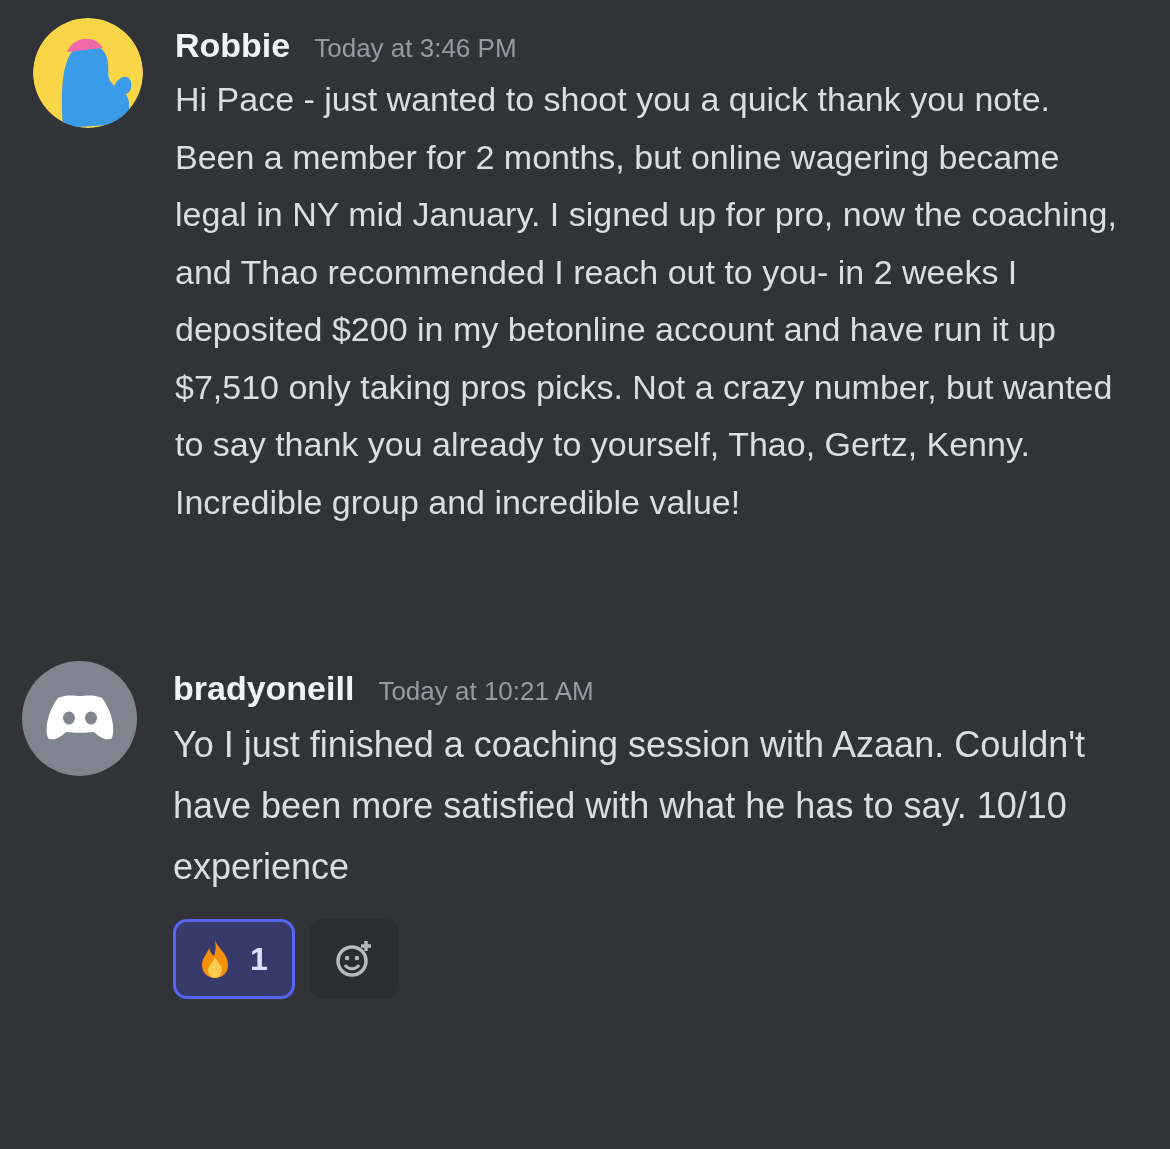  Describe the element at coordinates (486, 691) in the screenshot. I see `timestamp: Today at 10:21 AM` at that location.